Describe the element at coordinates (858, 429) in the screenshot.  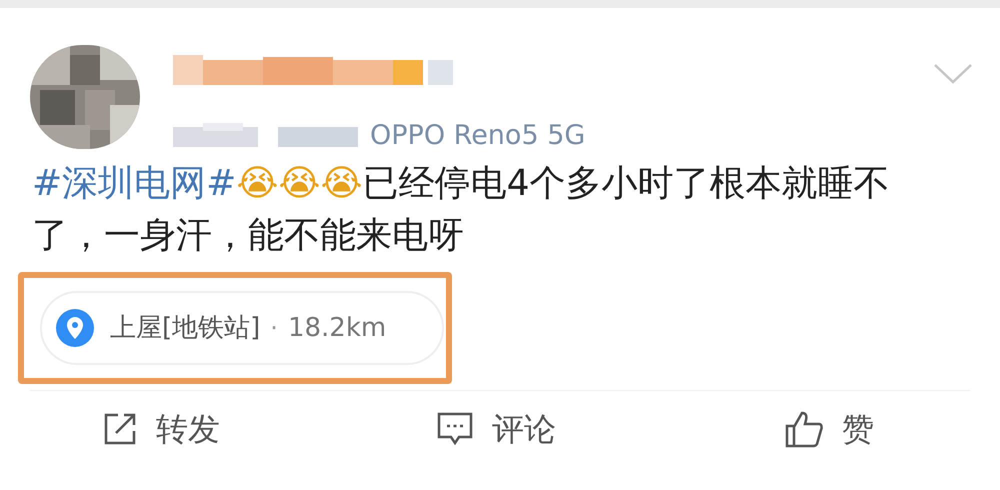
I see `like-button: 赞` at that location.